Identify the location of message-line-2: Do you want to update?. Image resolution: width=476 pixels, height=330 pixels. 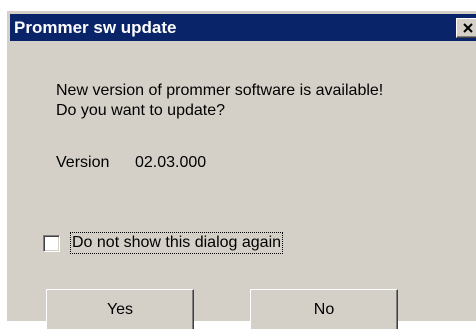
(141, 110).